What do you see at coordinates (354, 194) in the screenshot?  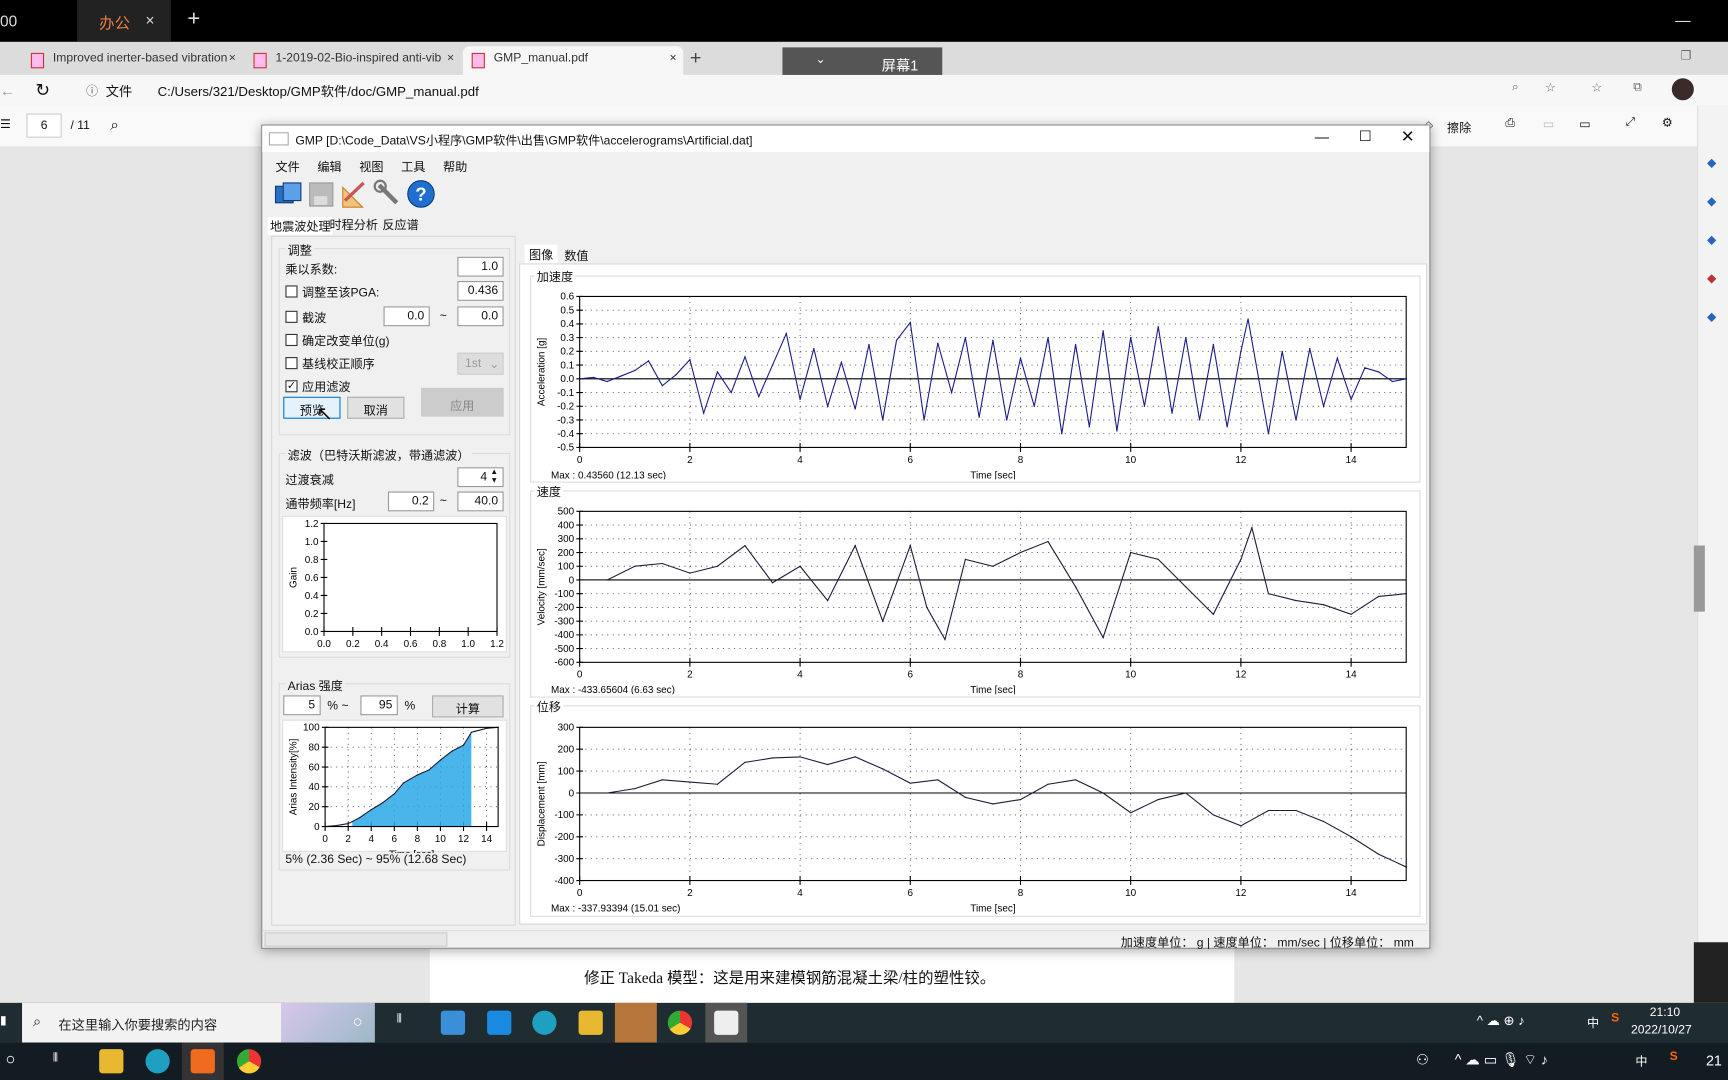 I see `drafting-icon` at bounding box center [354, 194].